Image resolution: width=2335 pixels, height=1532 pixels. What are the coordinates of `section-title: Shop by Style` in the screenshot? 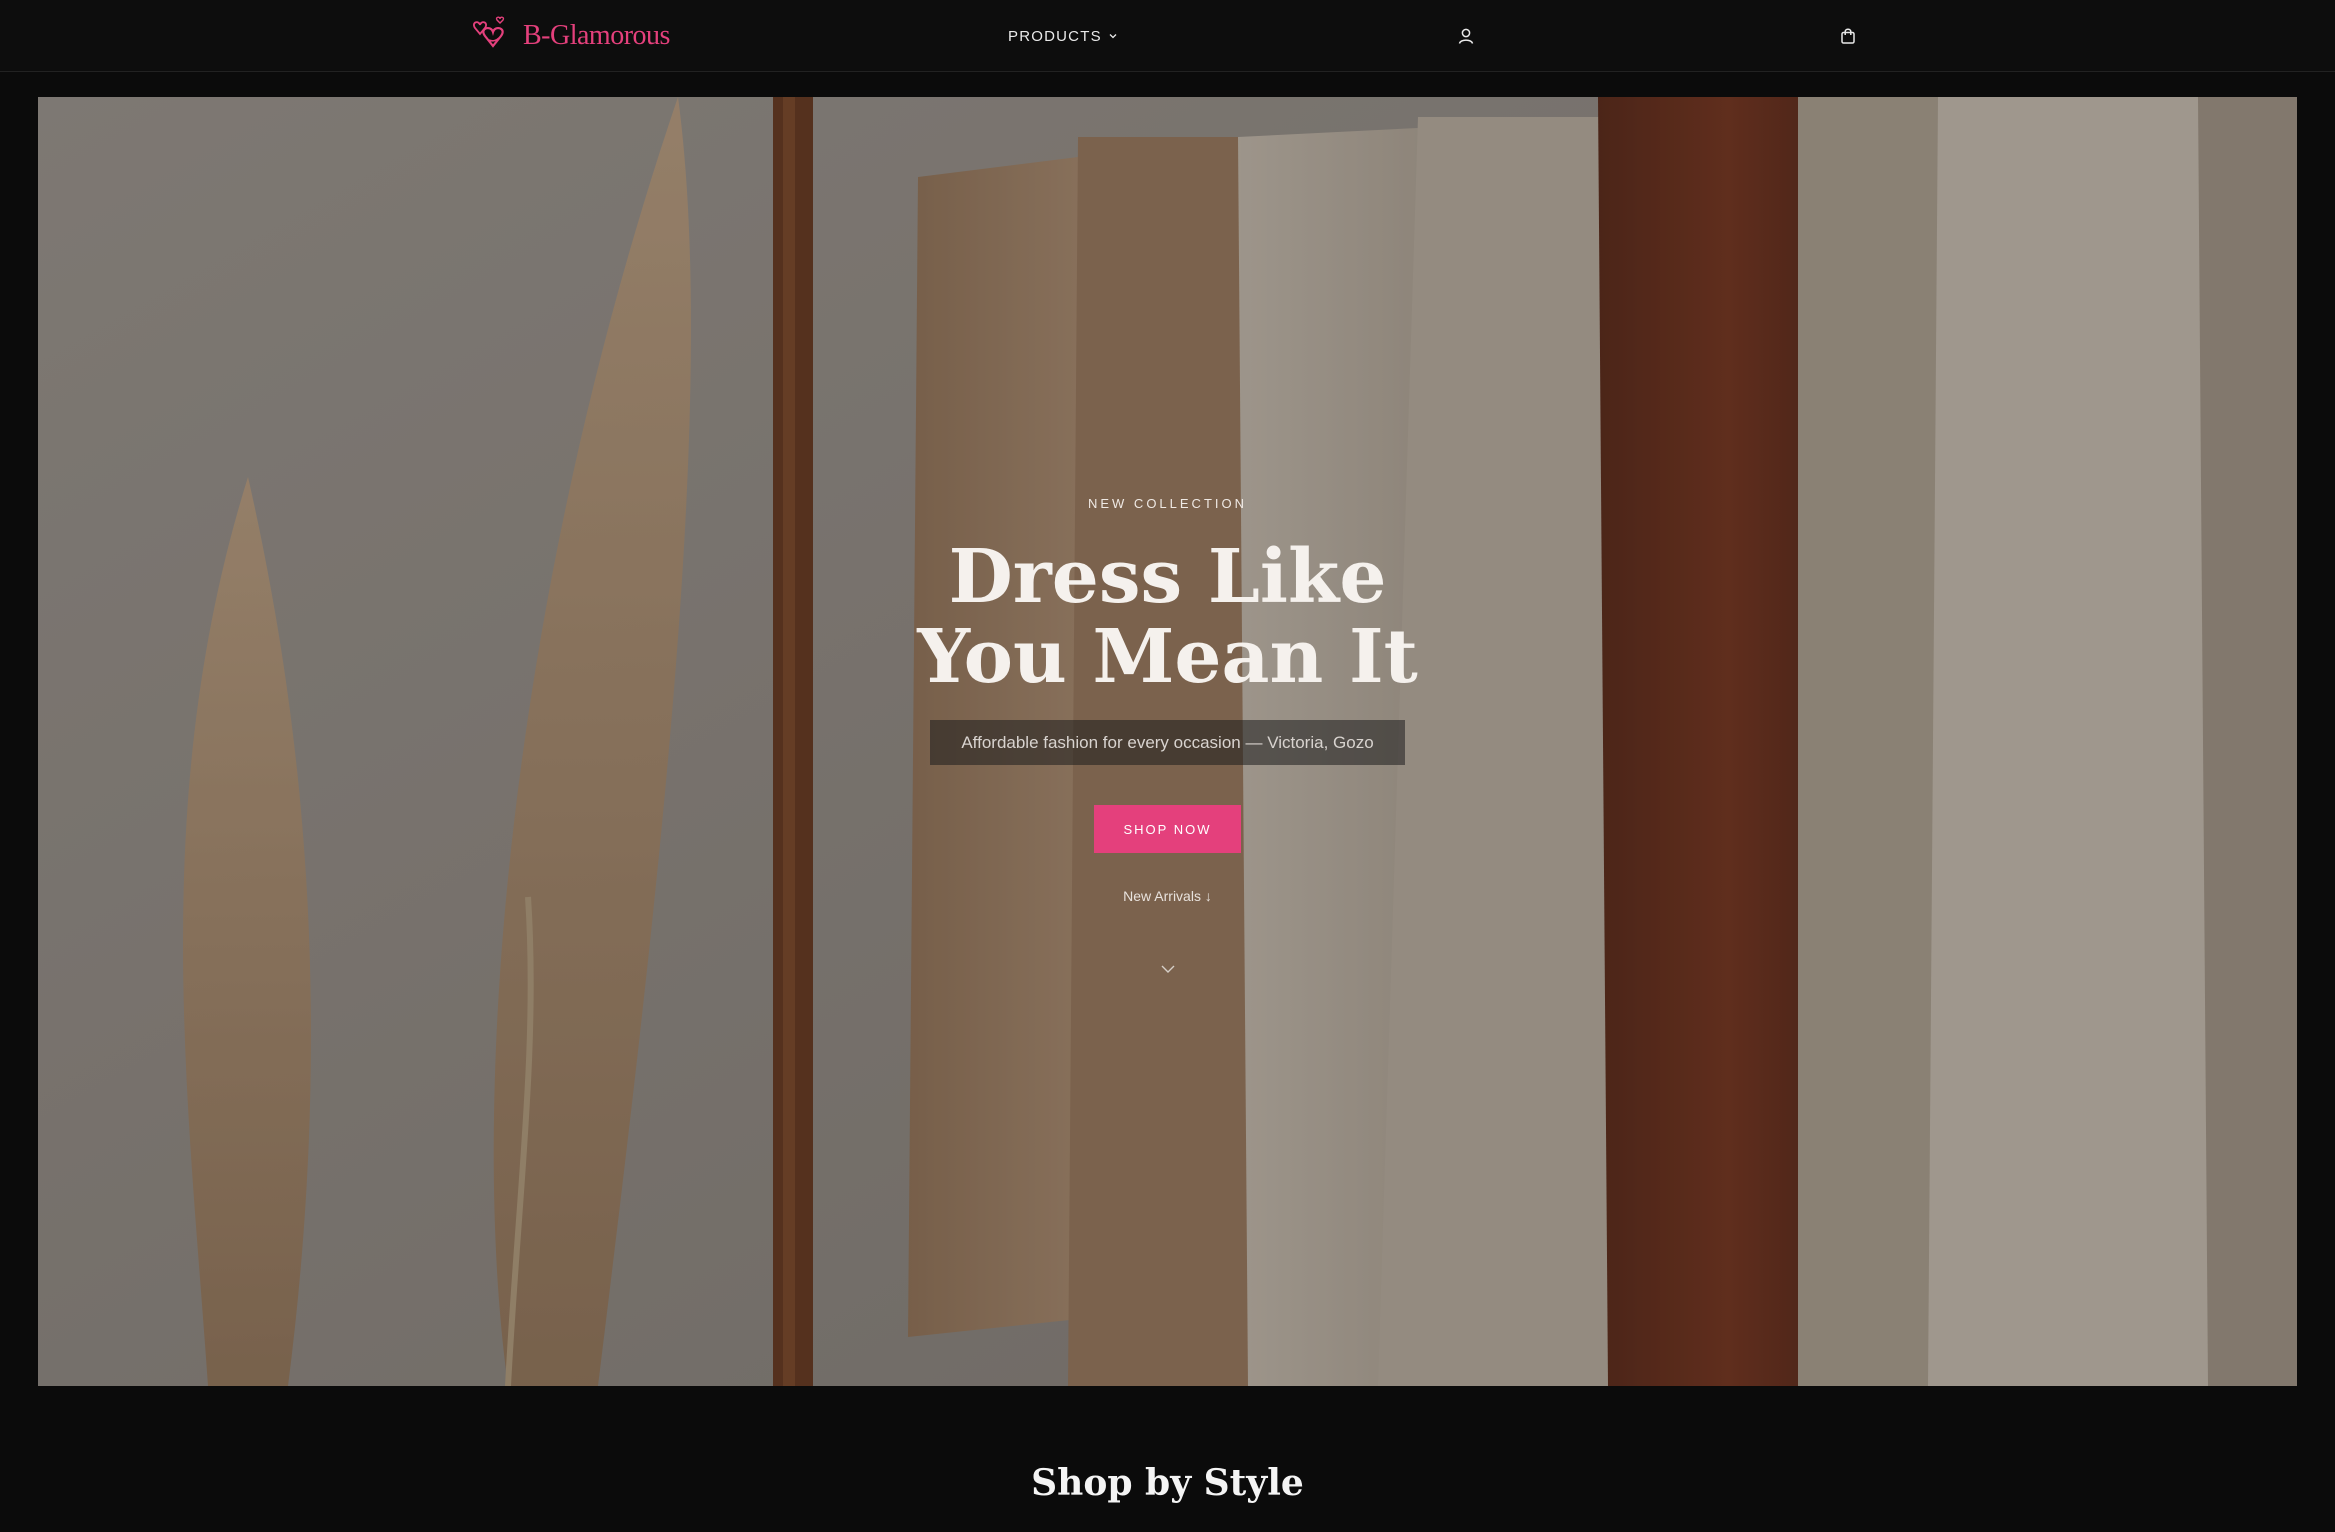 It's located at (1167, 1483).